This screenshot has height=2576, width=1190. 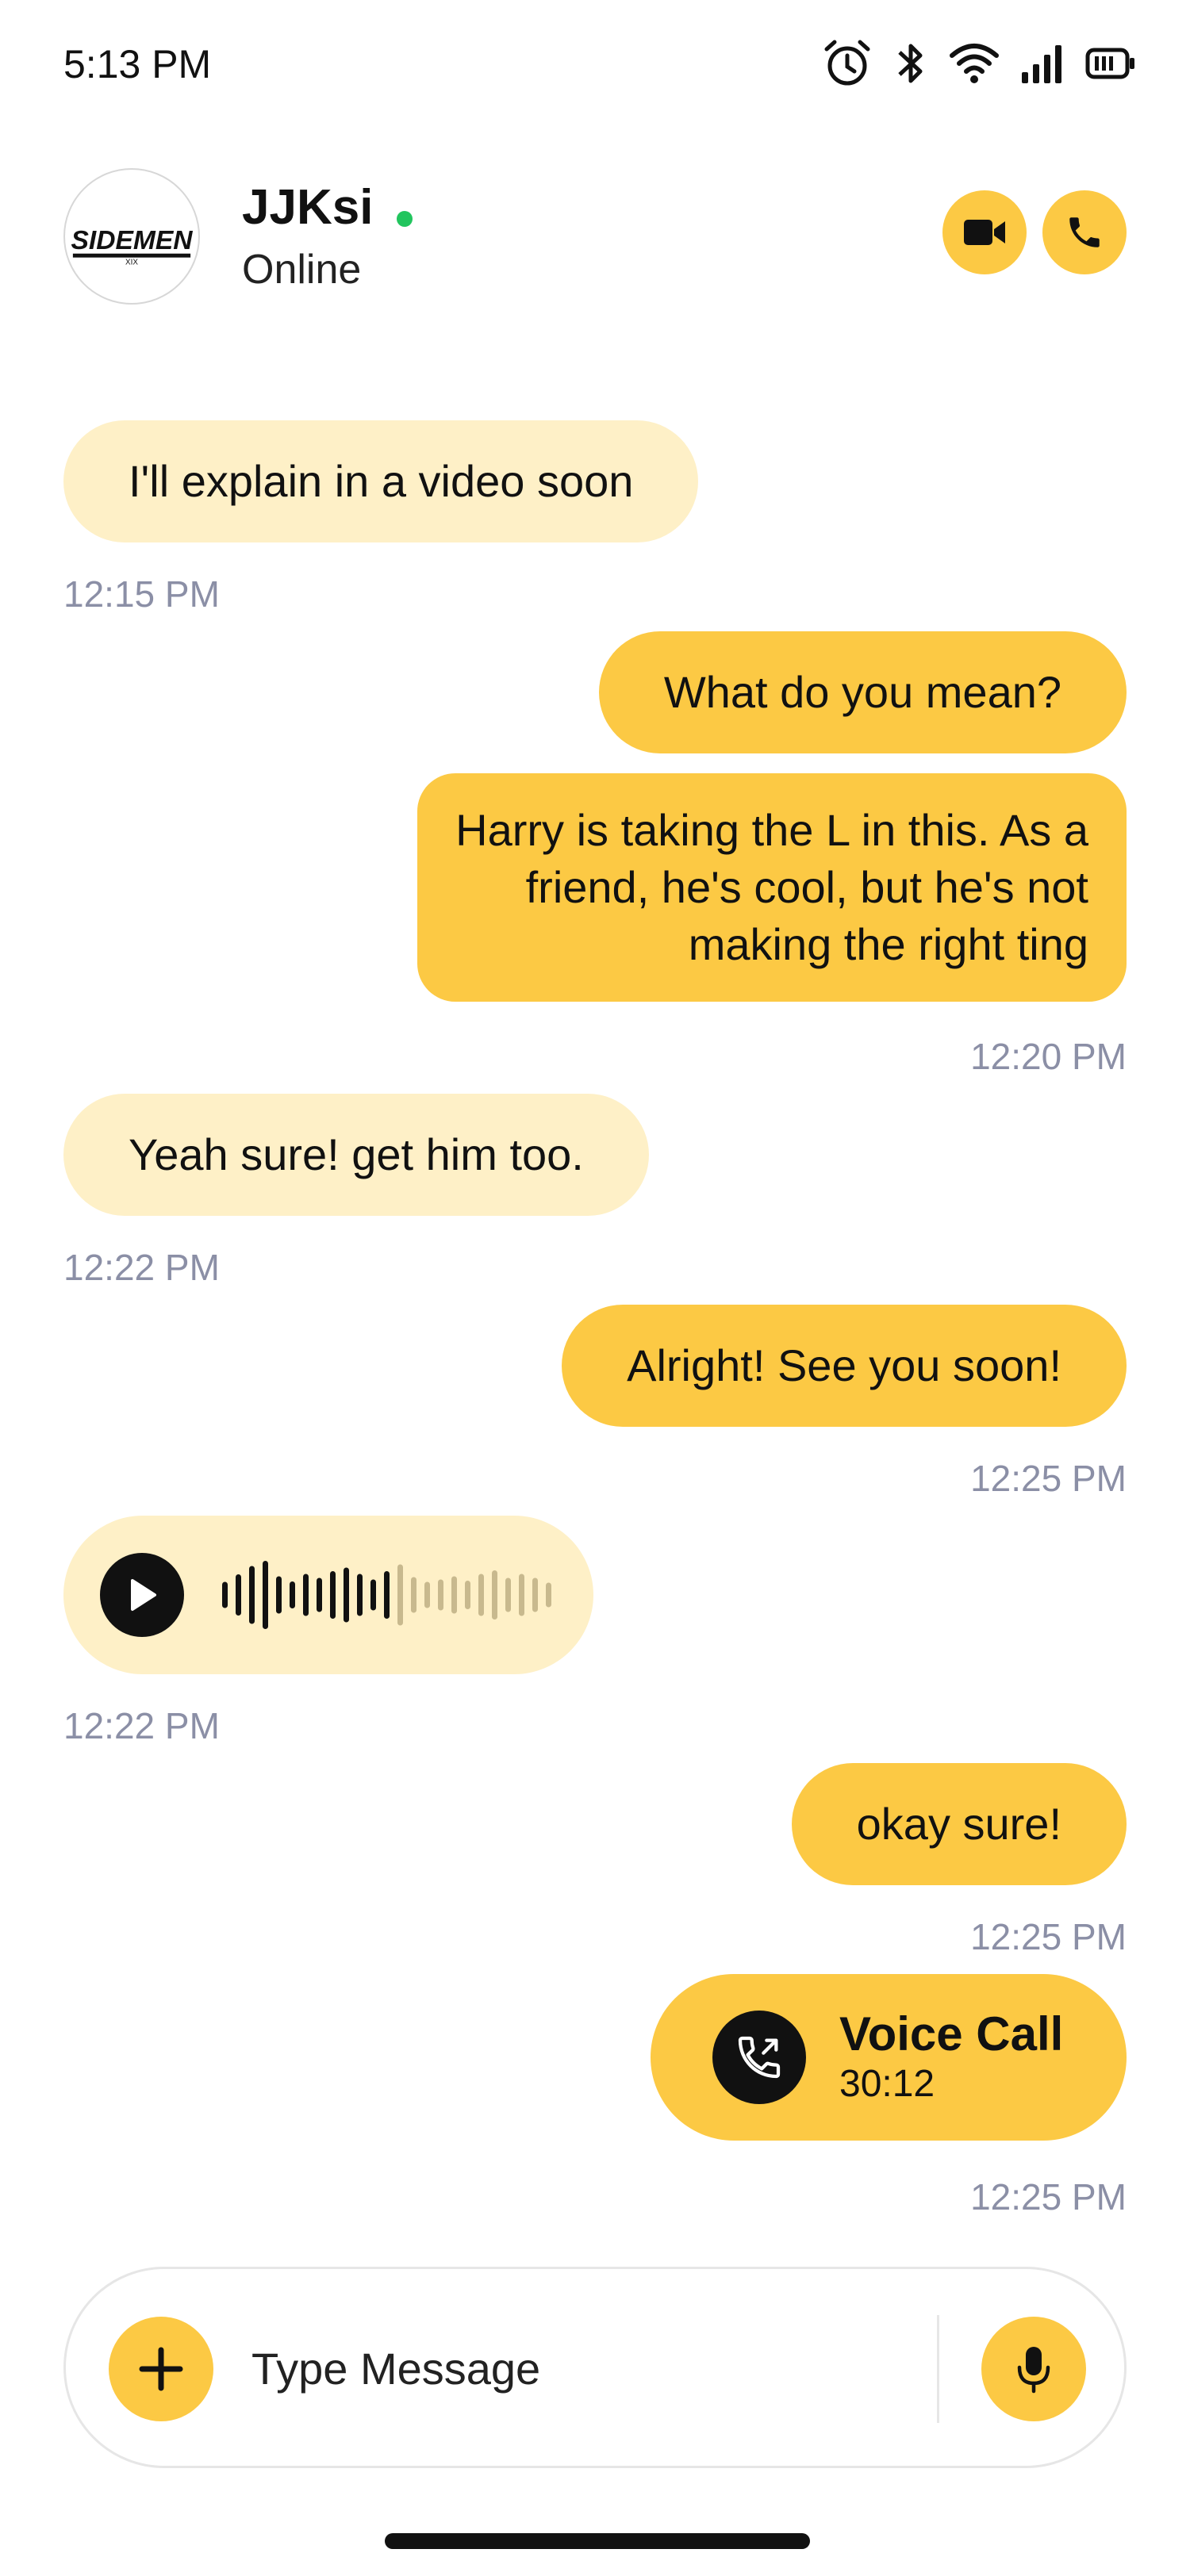 What do you see at coordinates (595, 1632) in the screenshot?
I see `message-row: 12:22 PM` at bounding box center [595, 1632].